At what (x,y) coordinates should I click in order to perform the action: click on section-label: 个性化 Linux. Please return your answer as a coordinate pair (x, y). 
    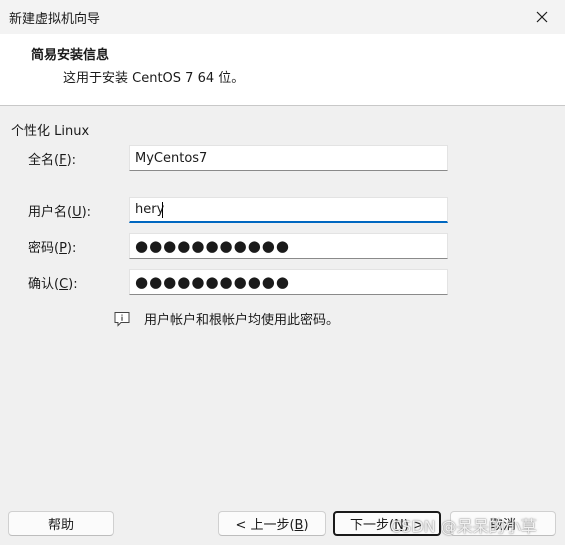
    Looking at the image, I should click on (50, 131).